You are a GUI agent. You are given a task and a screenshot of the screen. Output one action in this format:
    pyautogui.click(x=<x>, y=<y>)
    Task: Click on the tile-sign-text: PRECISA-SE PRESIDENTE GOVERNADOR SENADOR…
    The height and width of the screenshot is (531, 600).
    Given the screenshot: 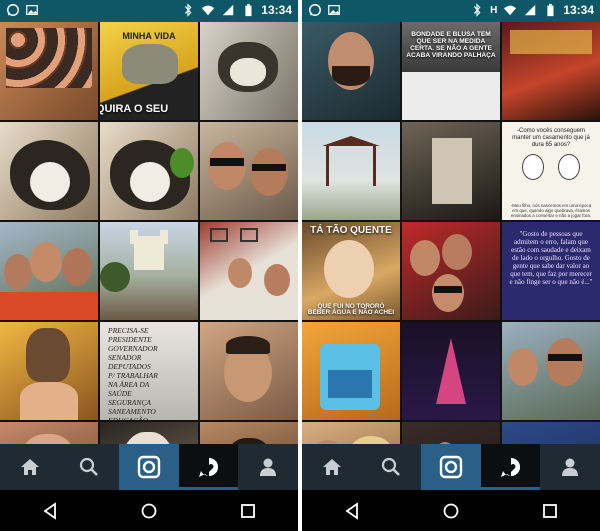 What is the action you would take?
    pyautogui.click(x=133, y=373)
    